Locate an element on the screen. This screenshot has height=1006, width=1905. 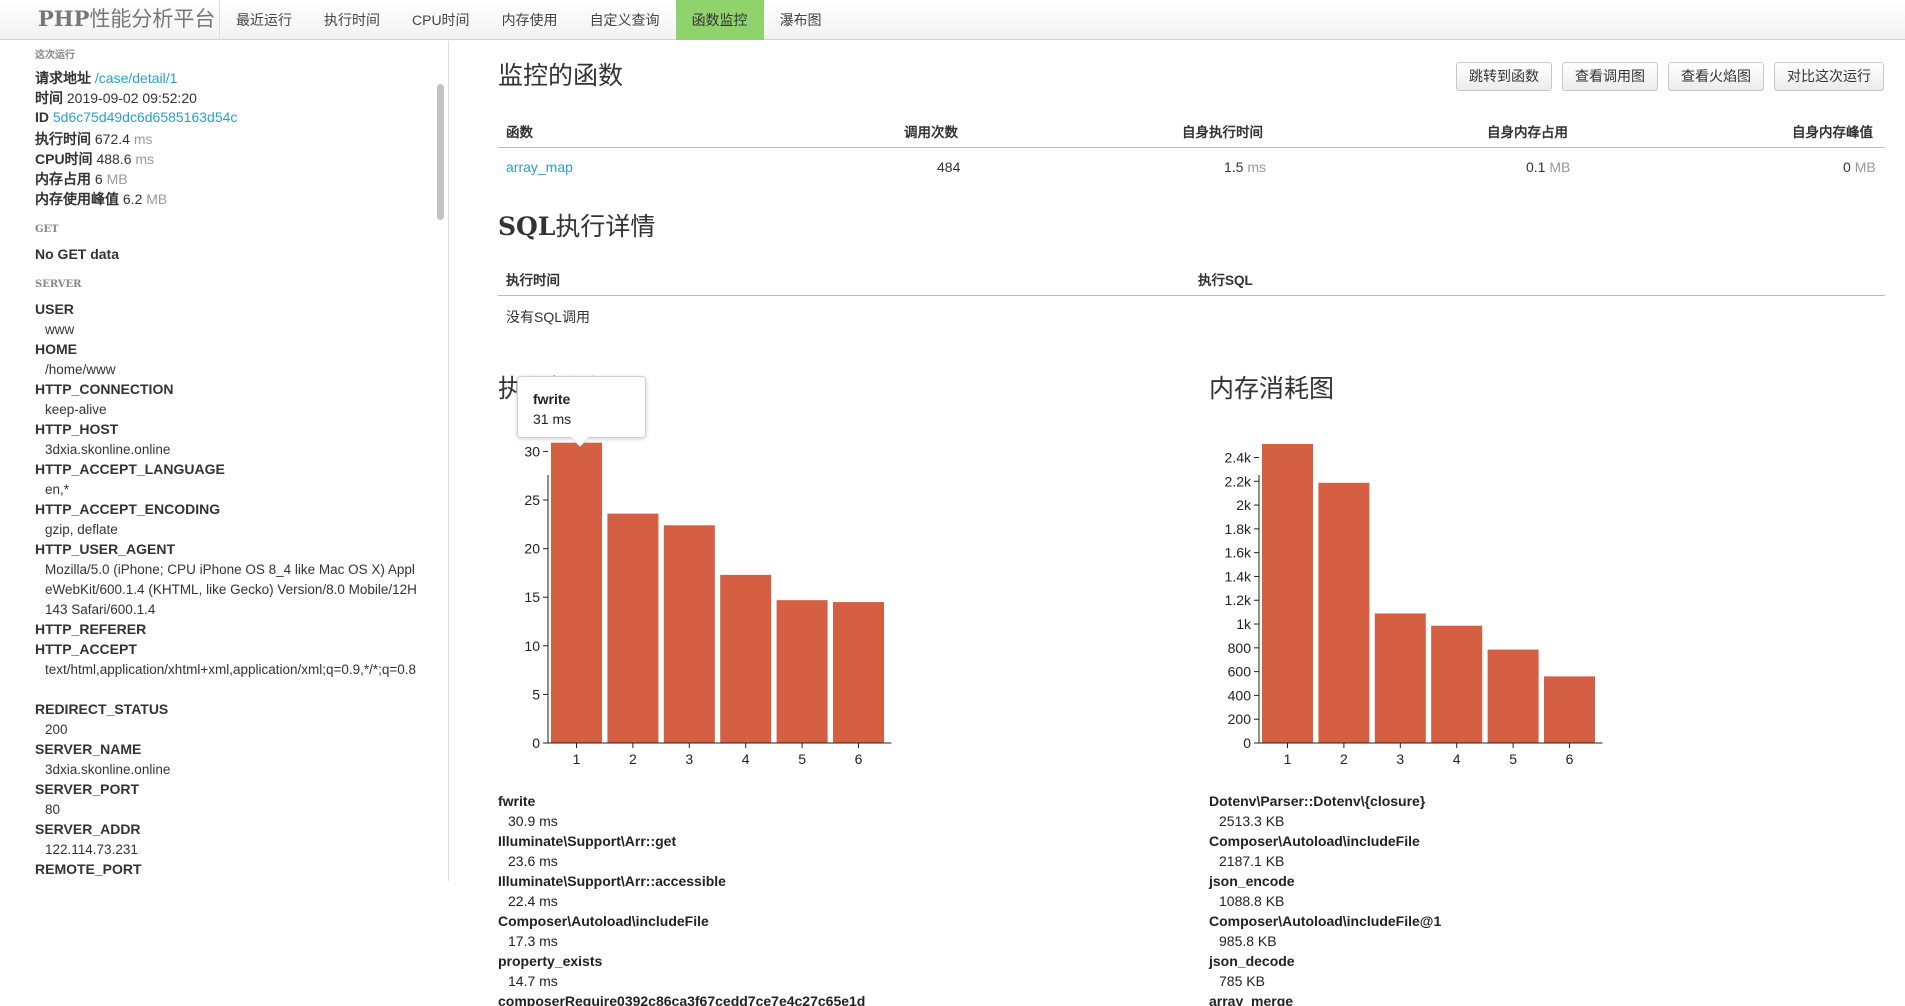
exec-time-unit: ms is located at coordinates (143, 139).